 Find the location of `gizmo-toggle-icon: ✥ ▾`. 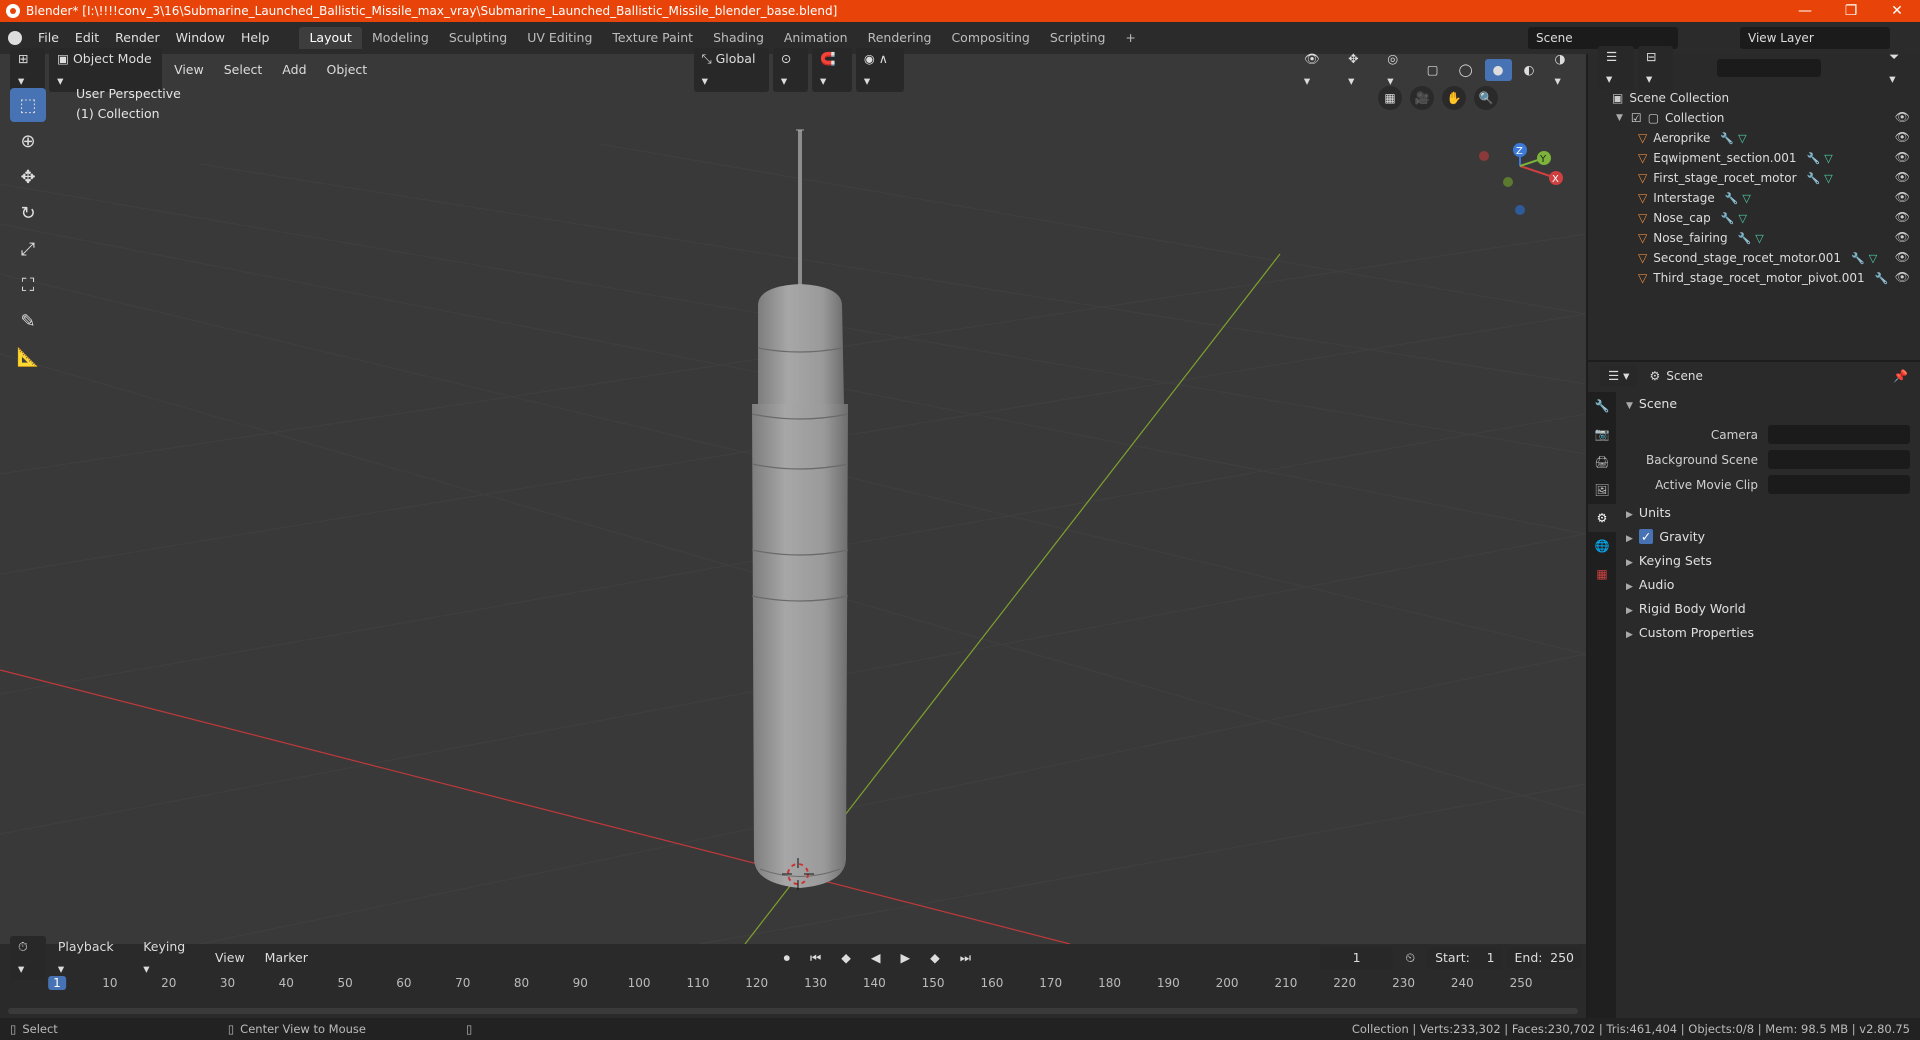

gizmo-toggle-icon: ✥ ▾ is located at coordinates (1357, 70).